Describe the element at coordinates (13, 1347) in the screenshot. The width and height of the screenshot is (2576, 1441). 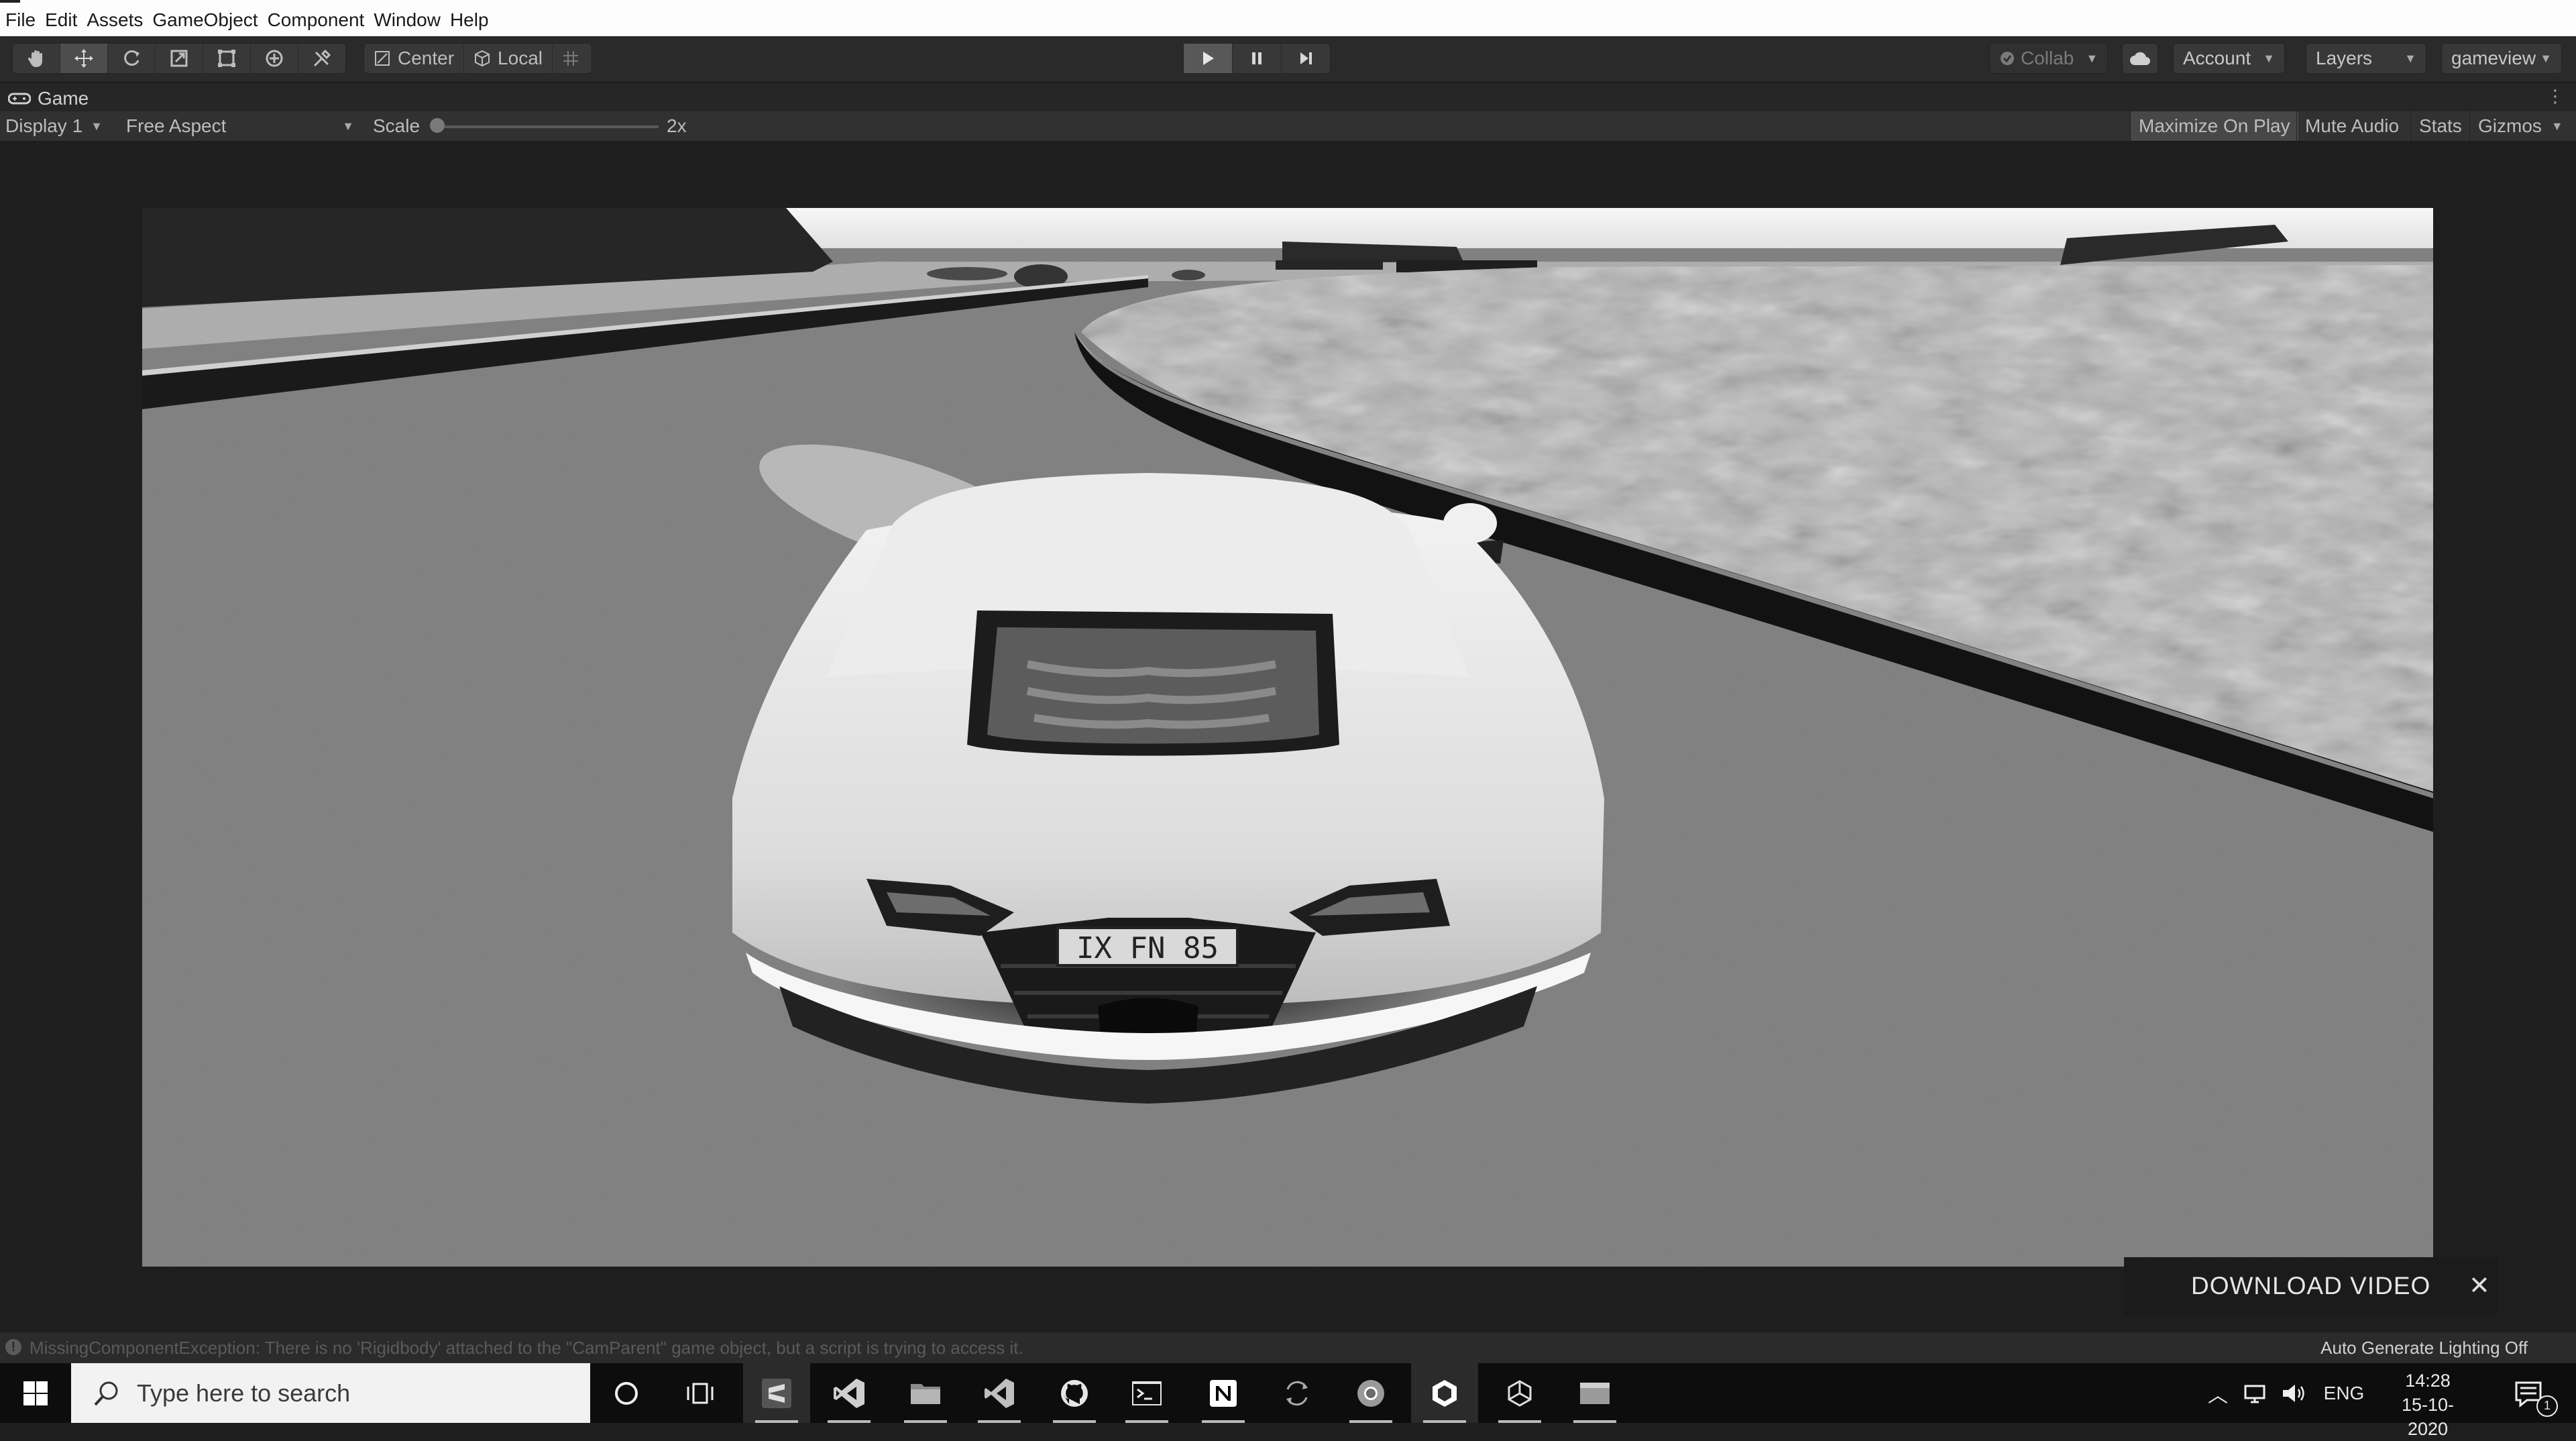
I see `info-icon: !` at that location.